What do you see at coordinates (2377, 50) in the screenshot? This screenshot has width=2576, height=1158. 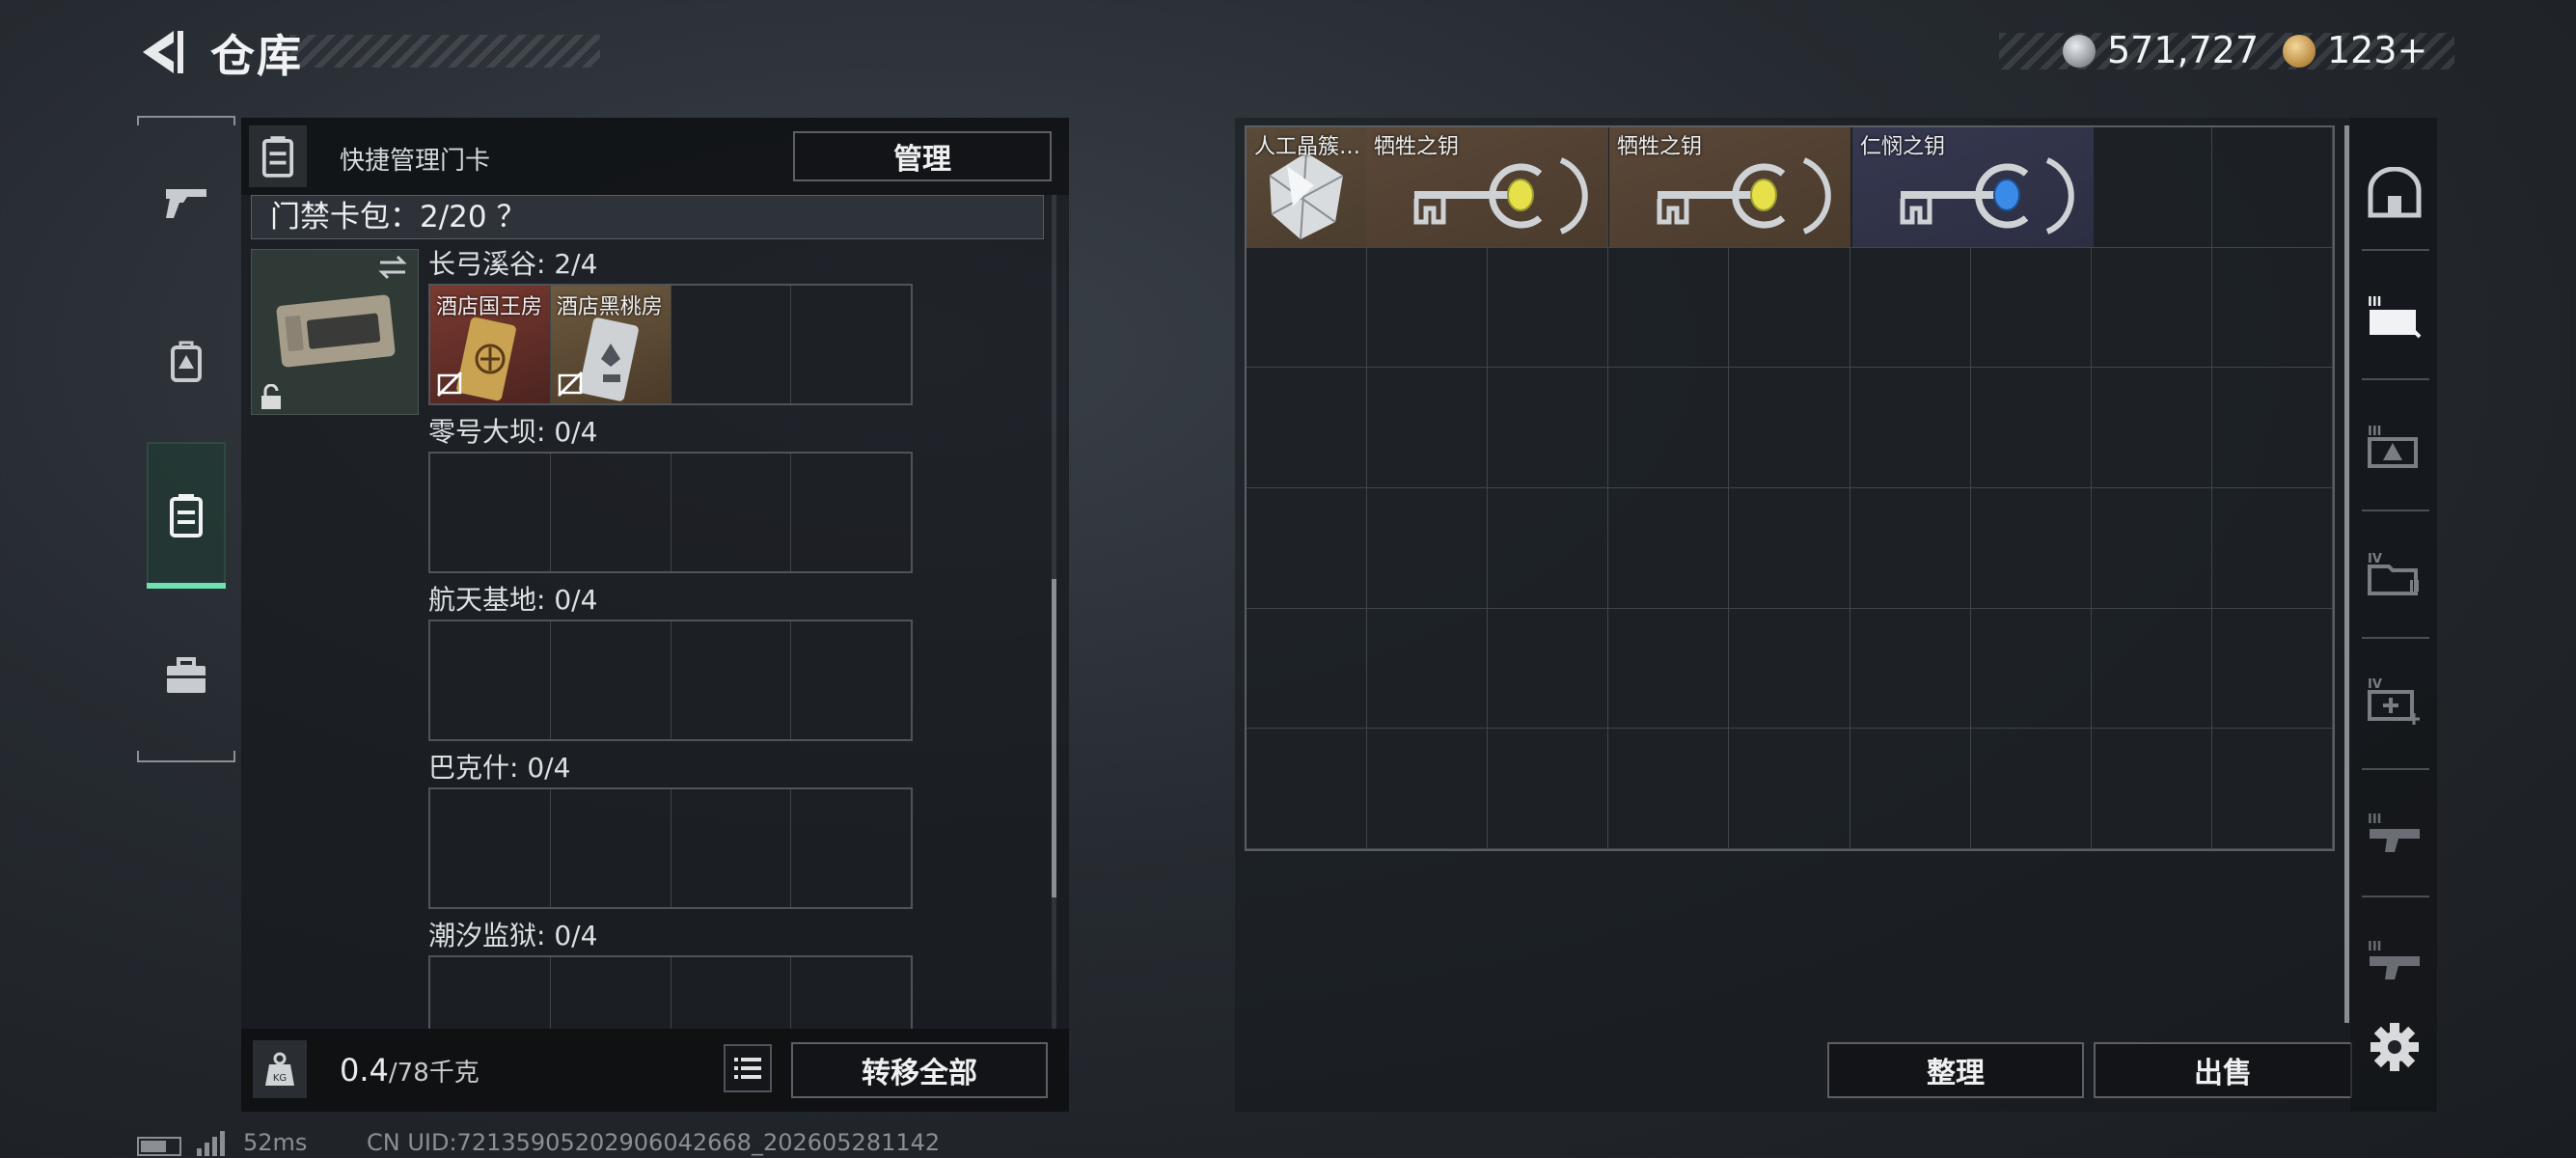 I see `currency-secondary: 123+` at bounding box center [2377, 50].